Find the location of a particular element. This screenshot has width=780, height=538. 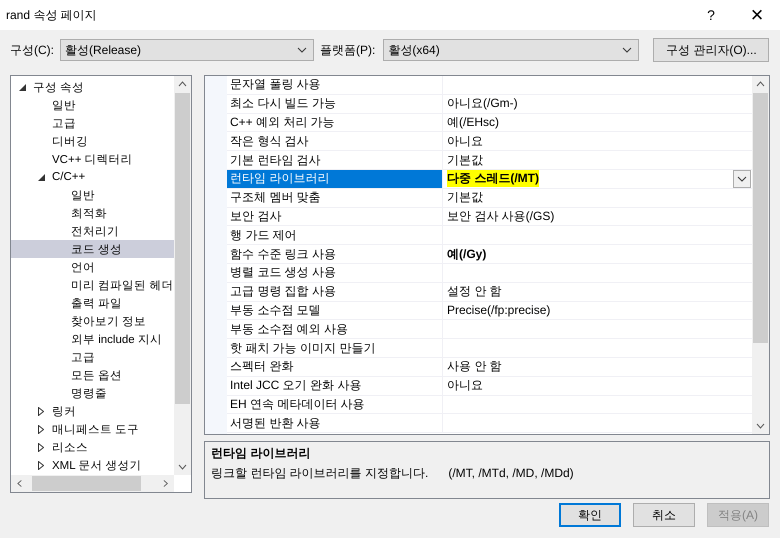

property-name: C++ 예외 처리 가능 is located at coordinates (335, 123).